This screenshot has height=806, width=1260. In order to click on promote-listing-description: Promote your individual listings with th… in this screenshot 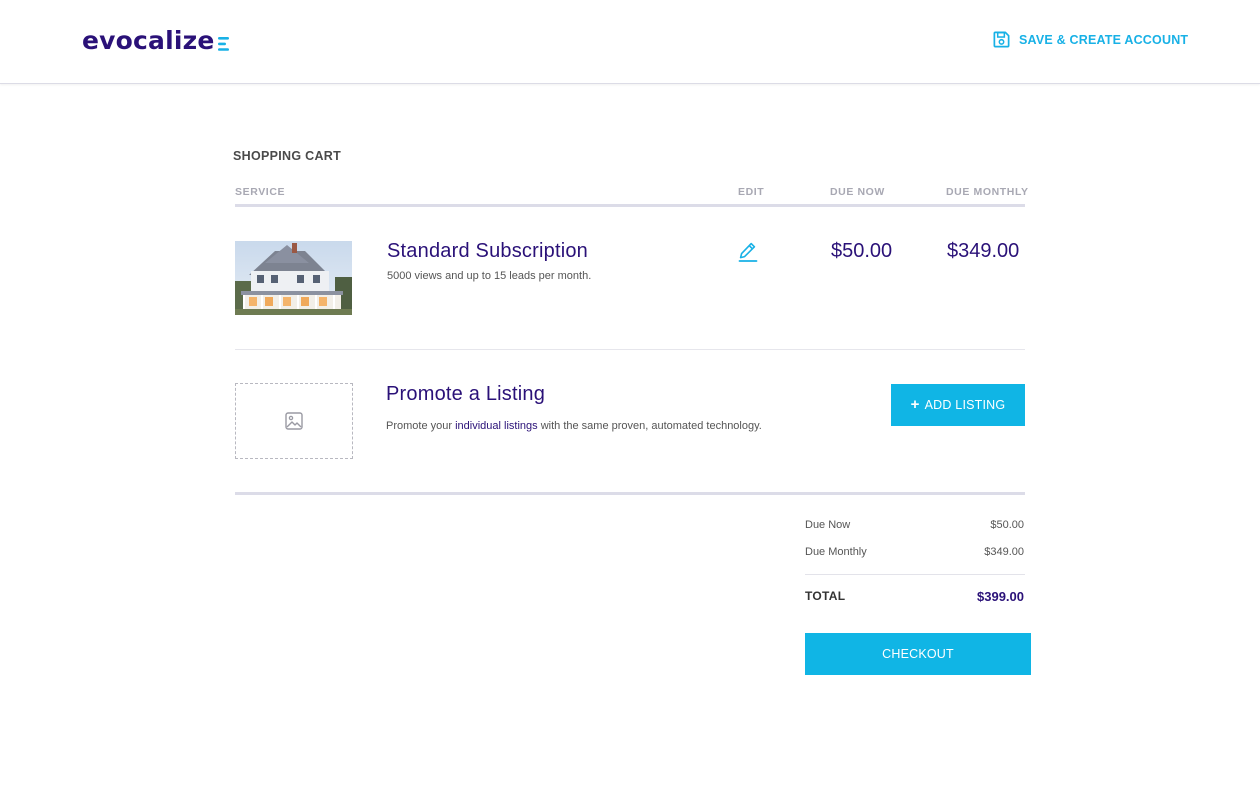, I will do `click(574, 426)`.